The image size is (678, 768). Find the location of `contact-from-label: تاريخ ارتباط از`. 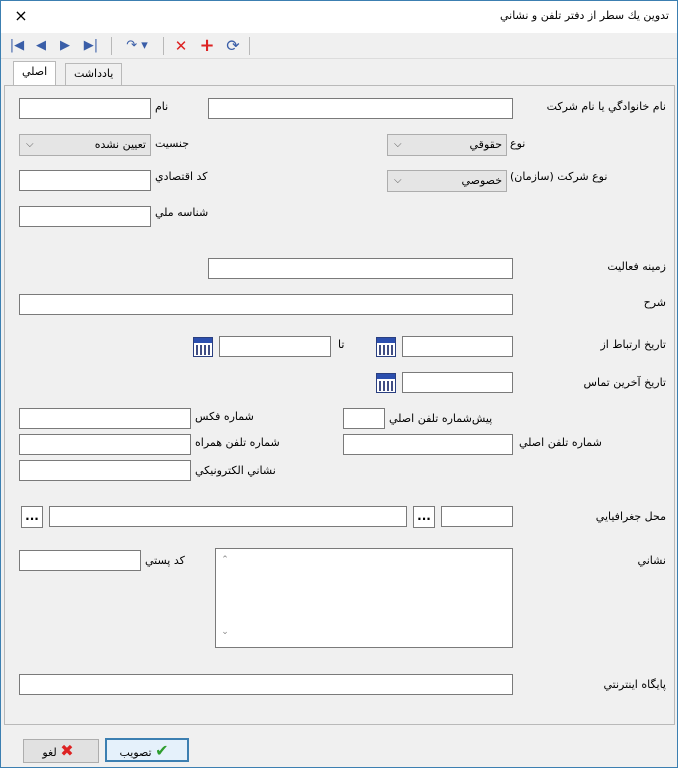

contact-from-label: تاريخ ارتباط از is located at coordinates (633, 344).